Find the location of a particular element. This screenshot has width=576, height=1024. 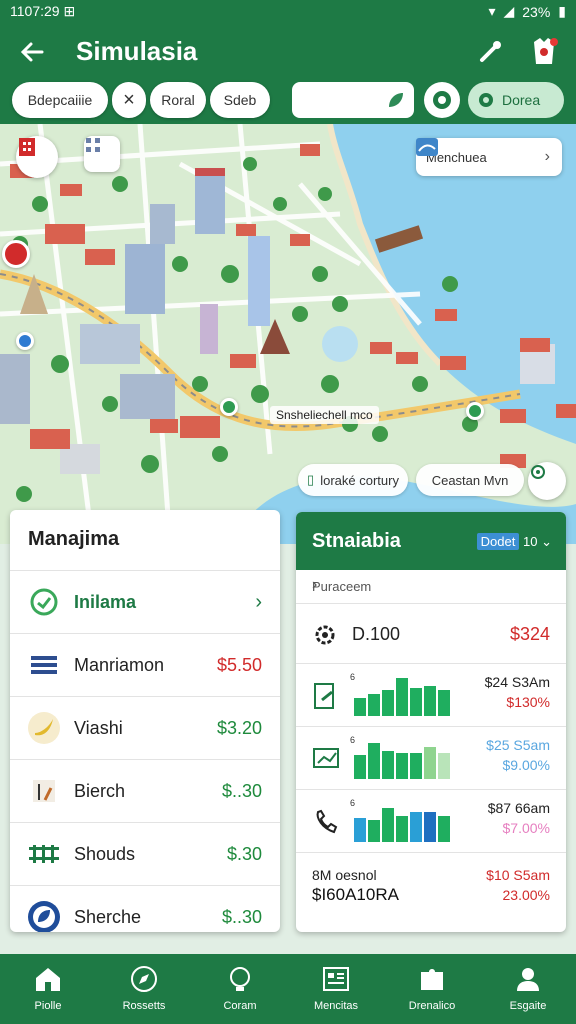

map-label-right: Ceastan Mvn is located at coordinates (470, 480).